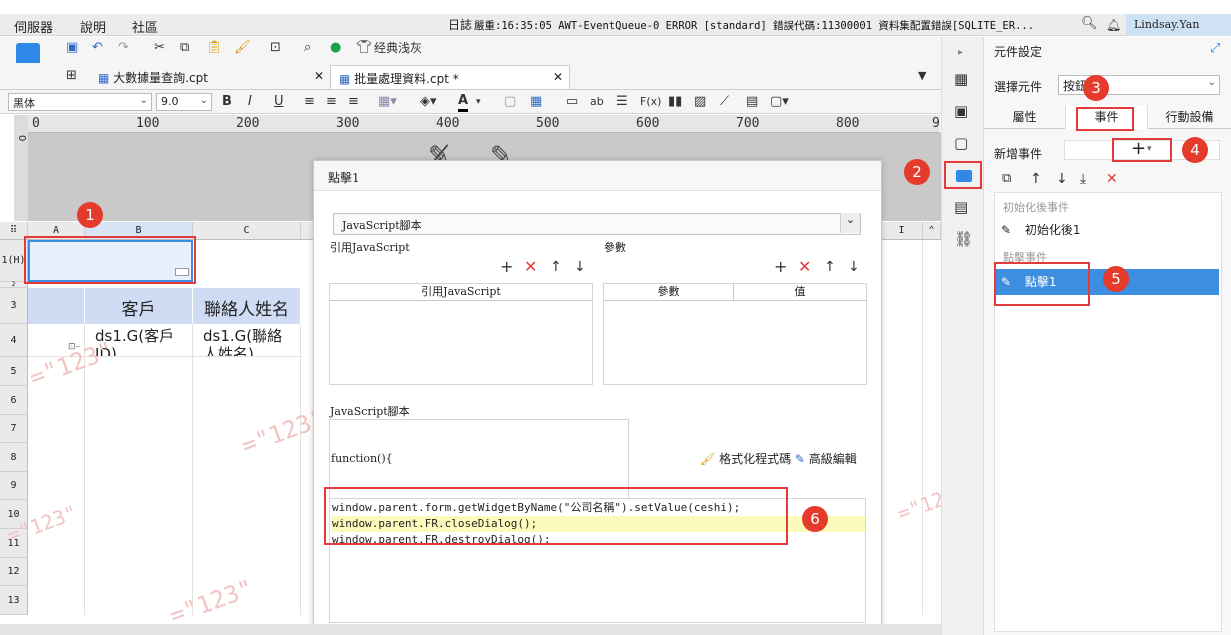 This screenshot has width=1231, height=635. Describe the element at coordinates (148, 123) in the screenshot. I see `ruler-tick: 100` at that location.